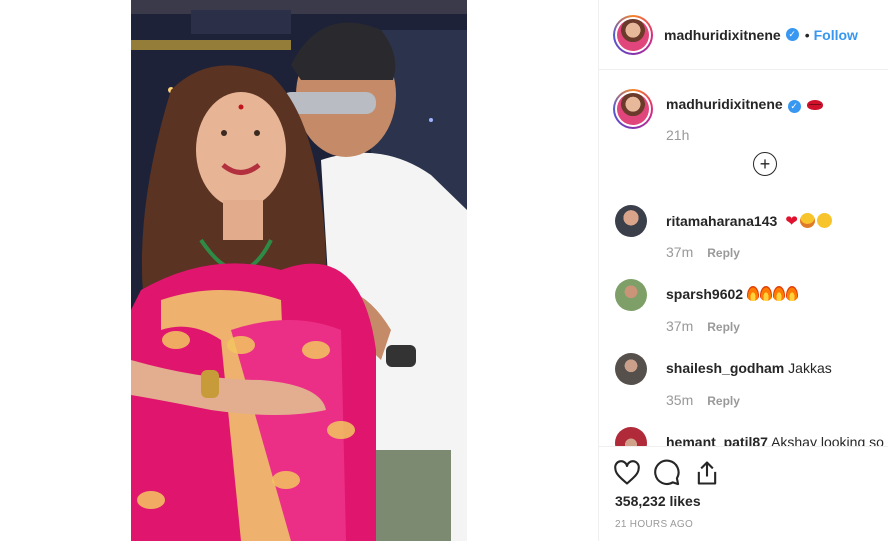 The height and width of the screenshot is (541, 888). Describe the element at coordinates (658, 501) in the screenshot. I see `likes-count: 358,232 likes` at that location.